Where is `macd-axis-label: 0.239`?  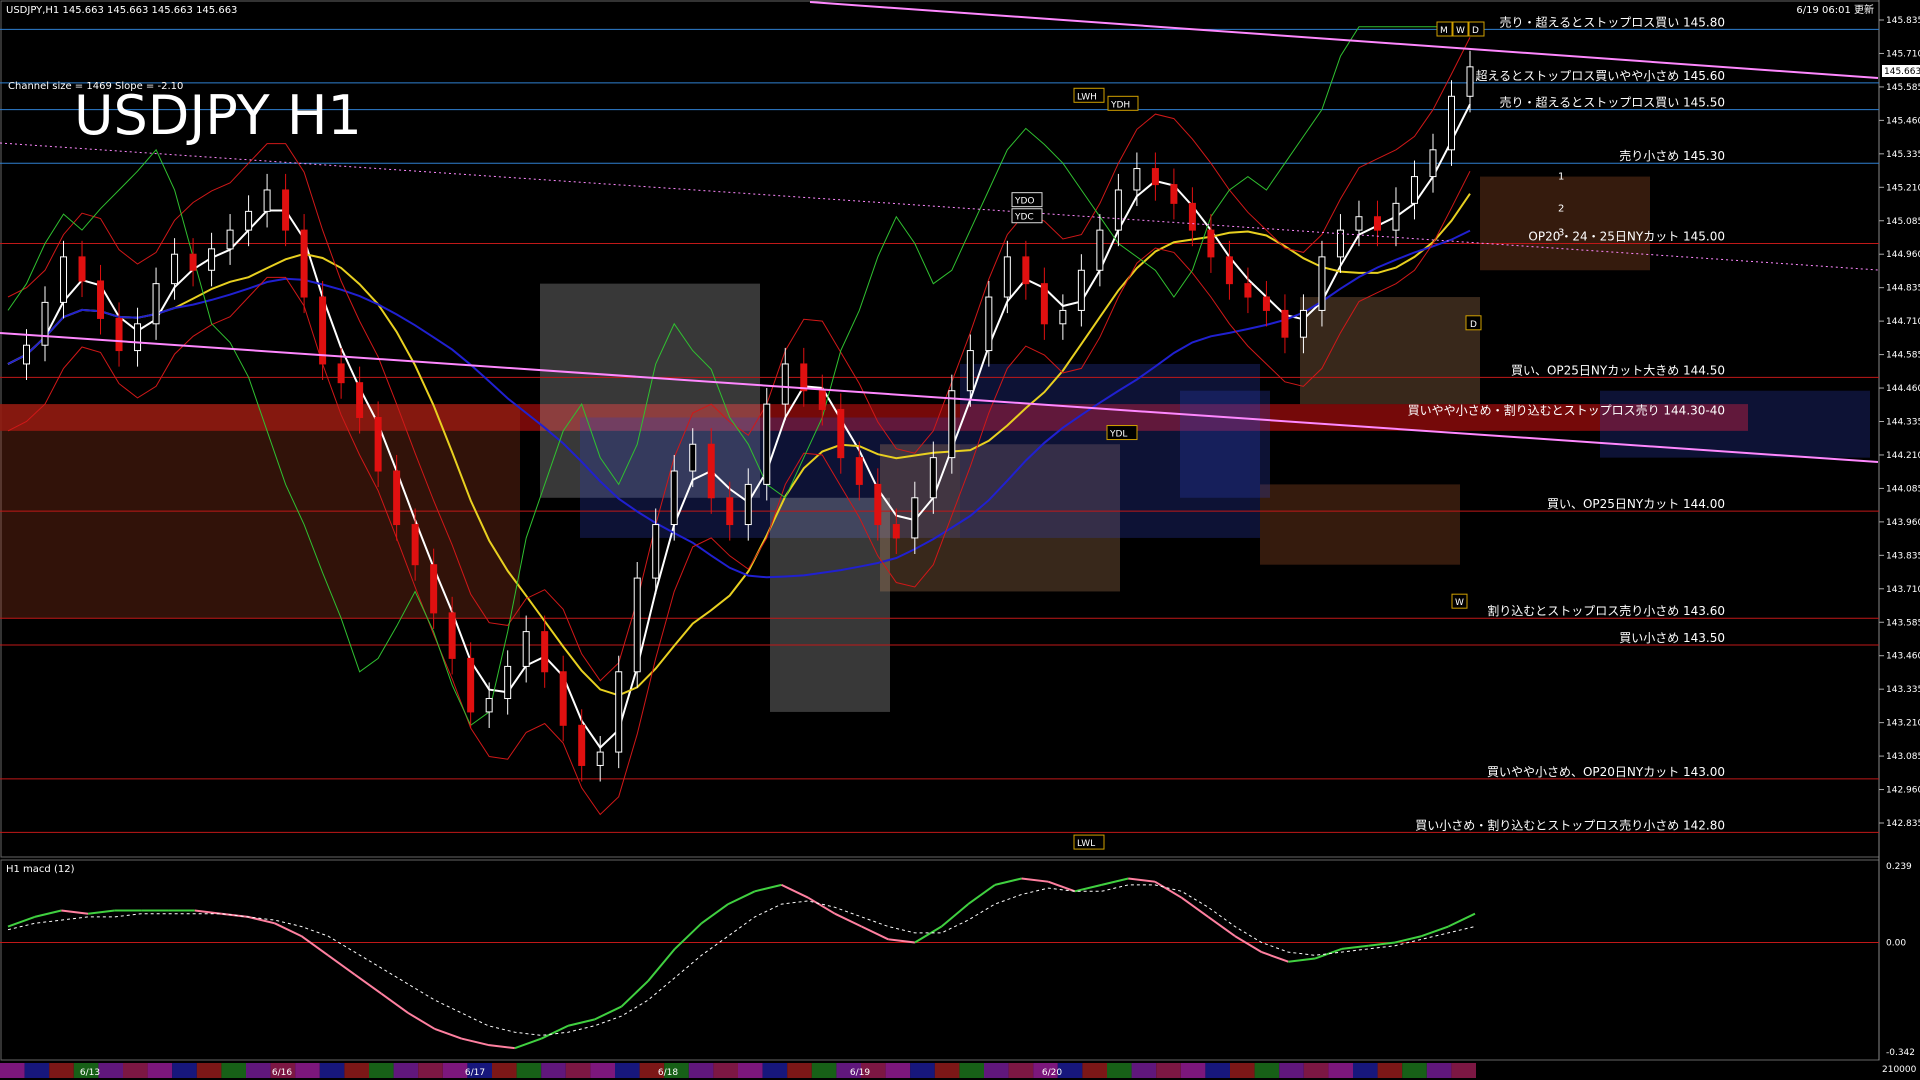 macd-axis-label: 0.239 is located at coordinates (1899, 867).